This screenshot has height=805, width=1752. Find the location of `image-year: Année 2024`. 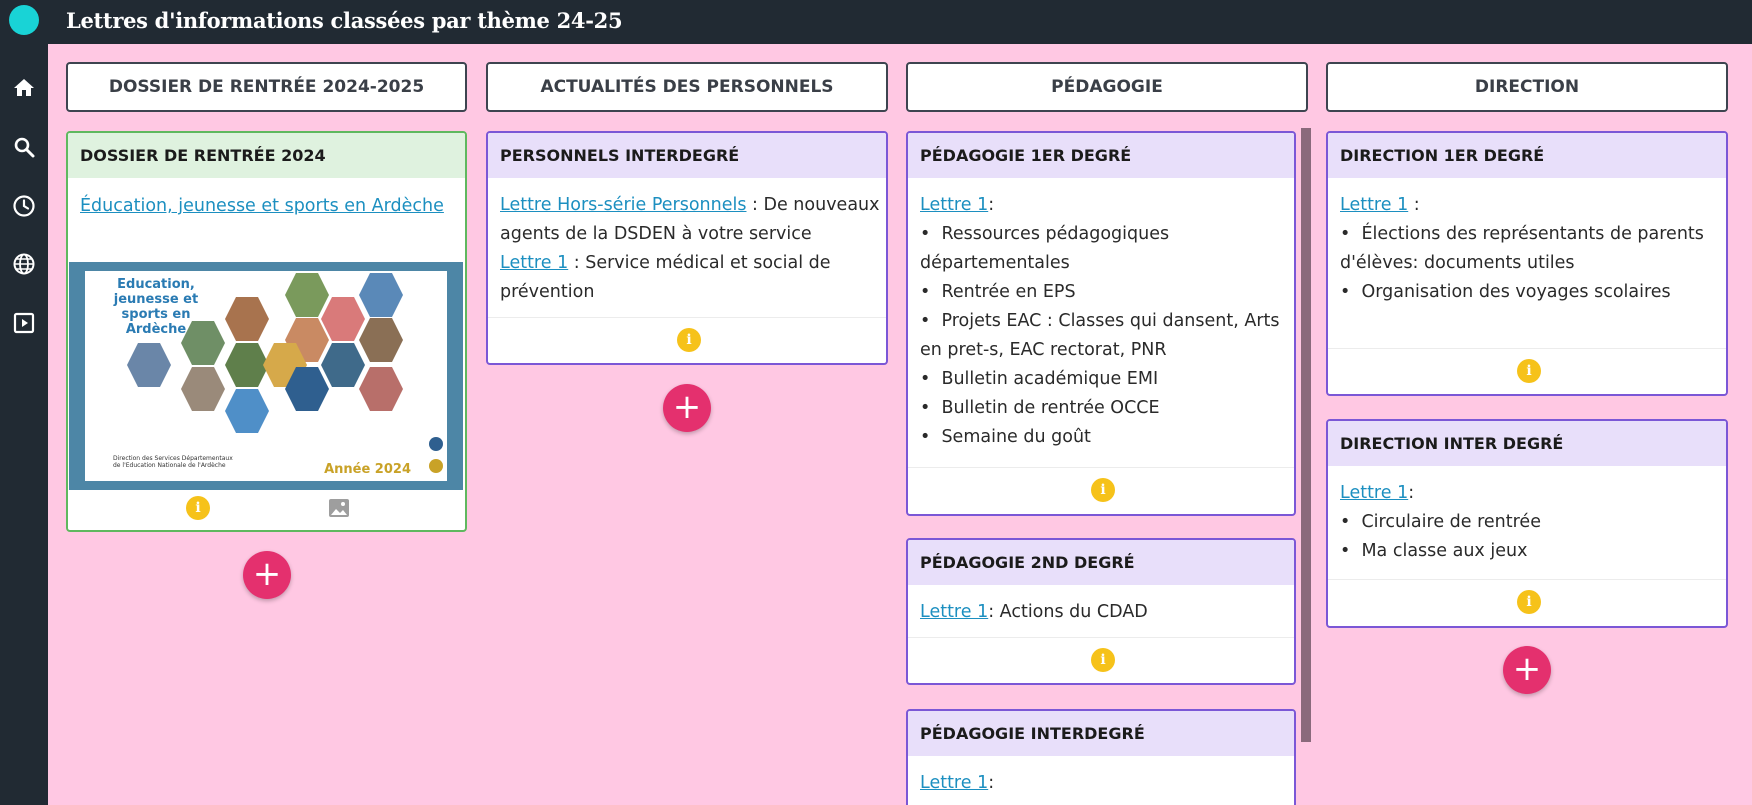

image-year: Année 2024 is located at coordinates (367, 469).